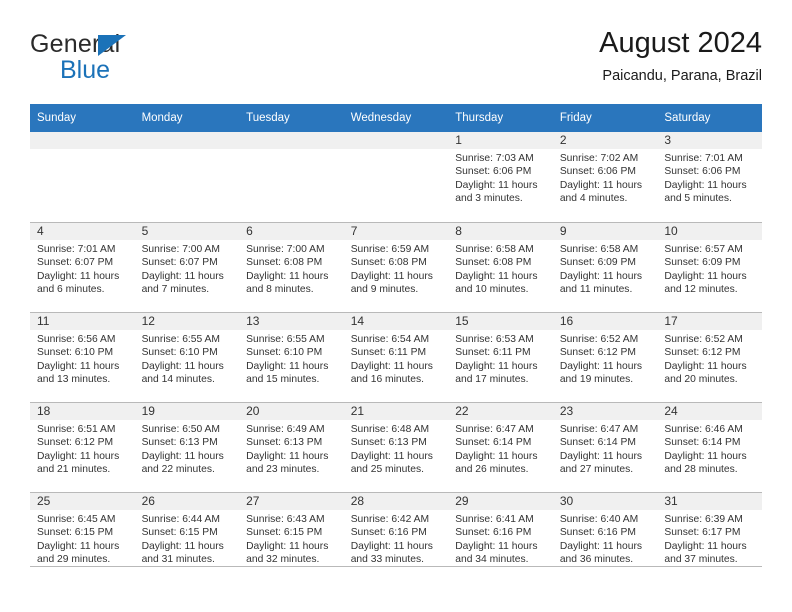  I want to click on daylight-duration-line2: and 32 minutes., so click(283, 559).